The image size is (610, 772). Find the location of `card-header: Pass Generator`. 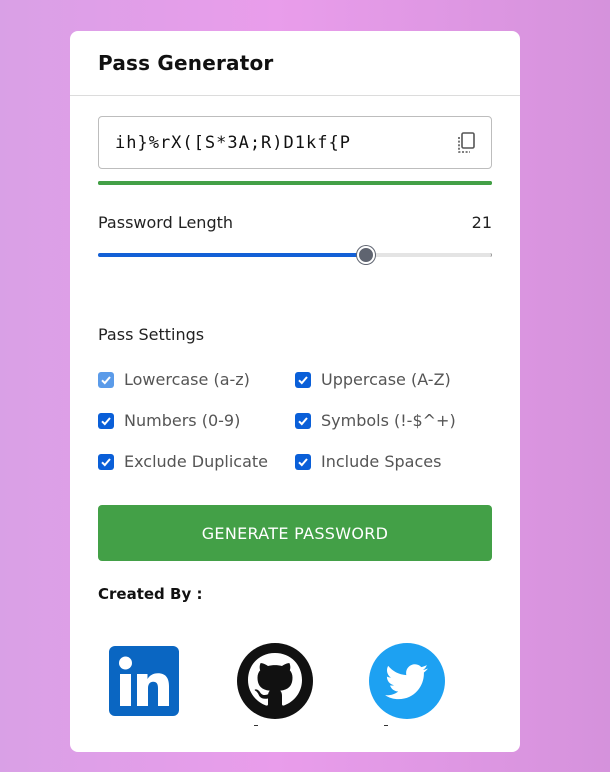

card-header: Pass Generator is located at coordinates (295, 63).